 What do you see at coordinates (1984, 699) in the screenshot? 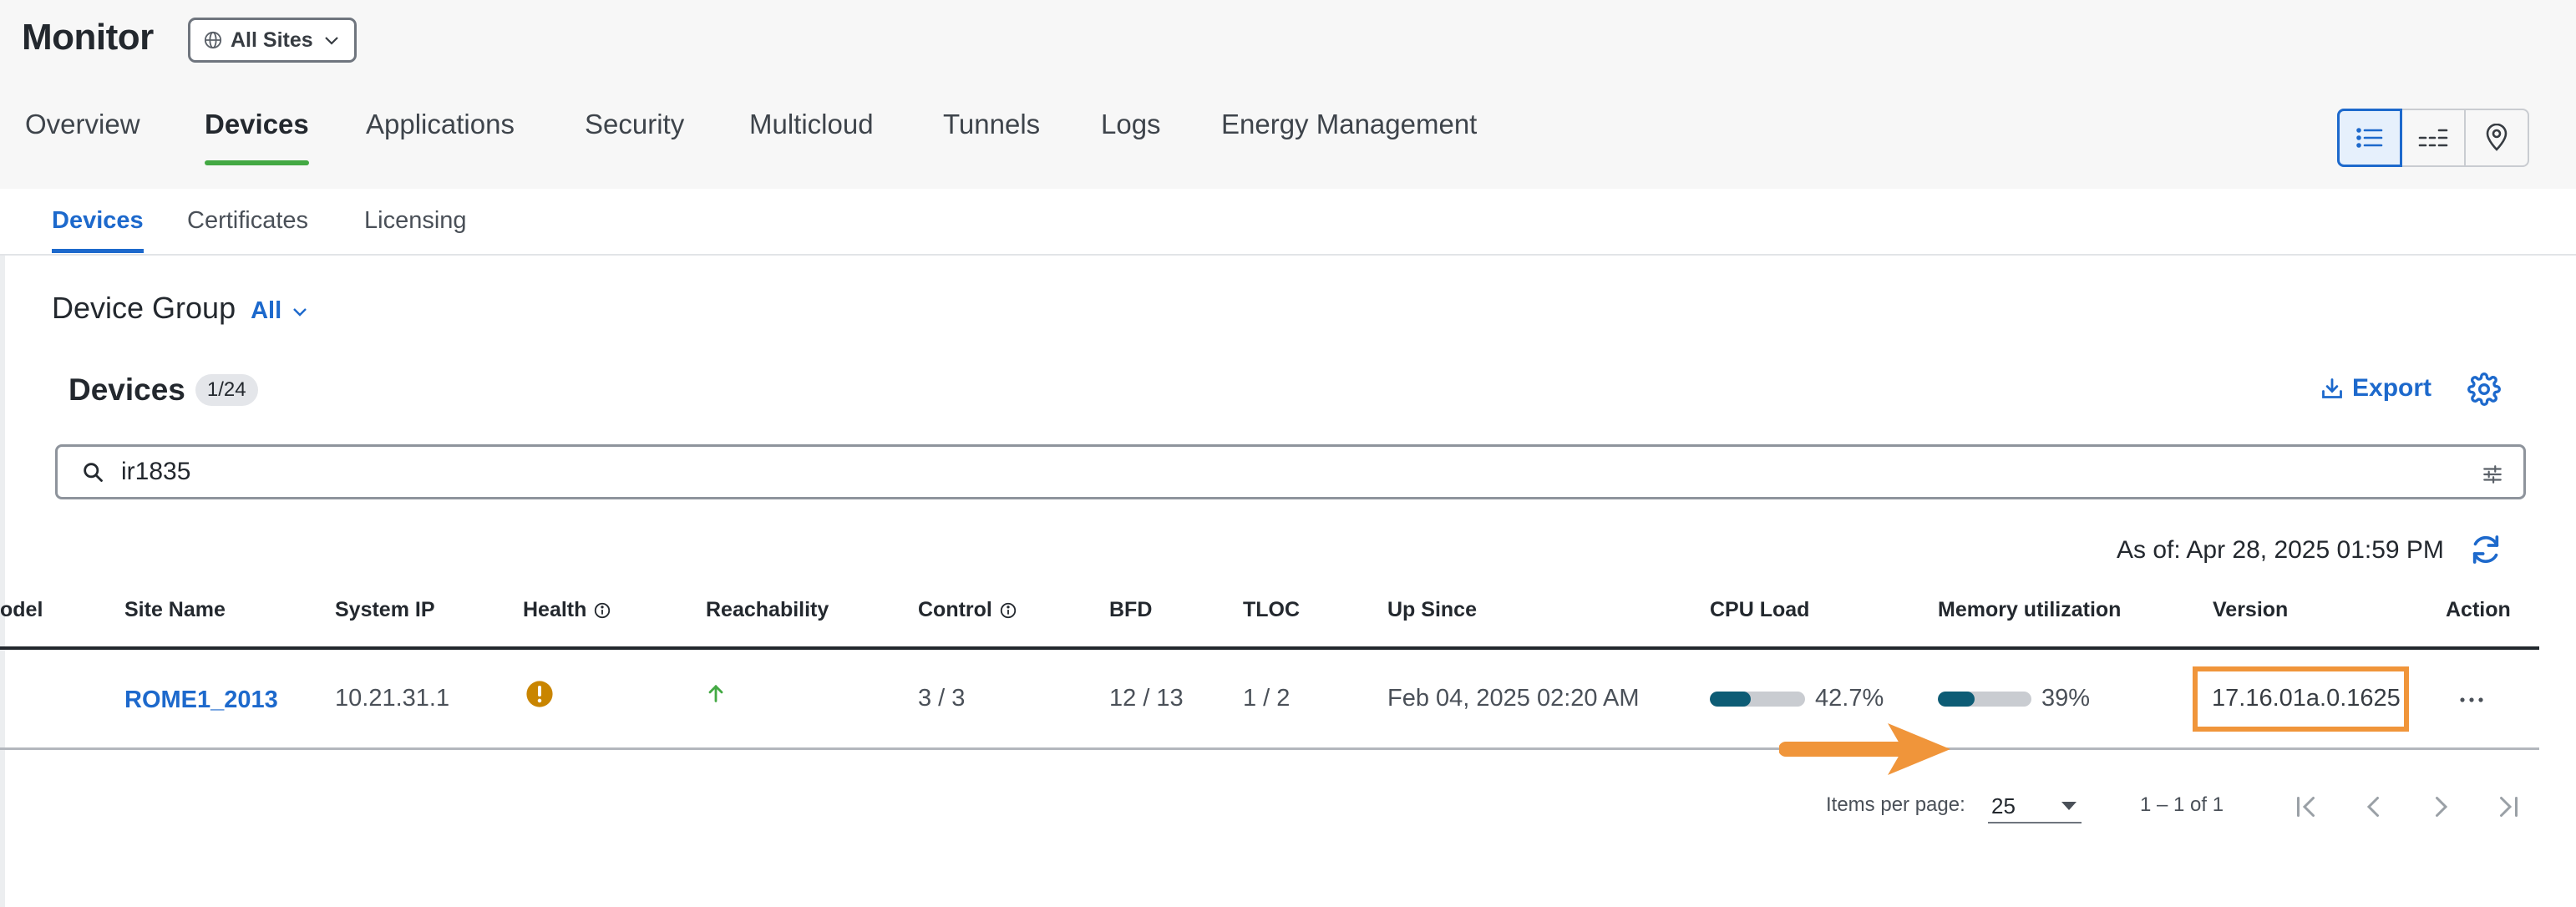
I see `memory-bar` at bounding box center [1984, 699].